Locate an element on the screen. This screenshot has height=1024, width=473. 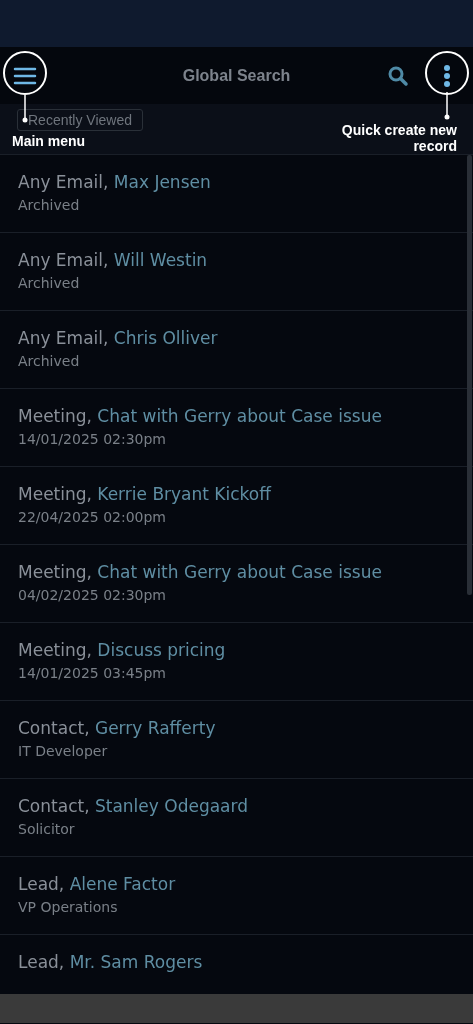
result-row: Lead, Alene Factor VP Operations is located at coordinates (236, 896).